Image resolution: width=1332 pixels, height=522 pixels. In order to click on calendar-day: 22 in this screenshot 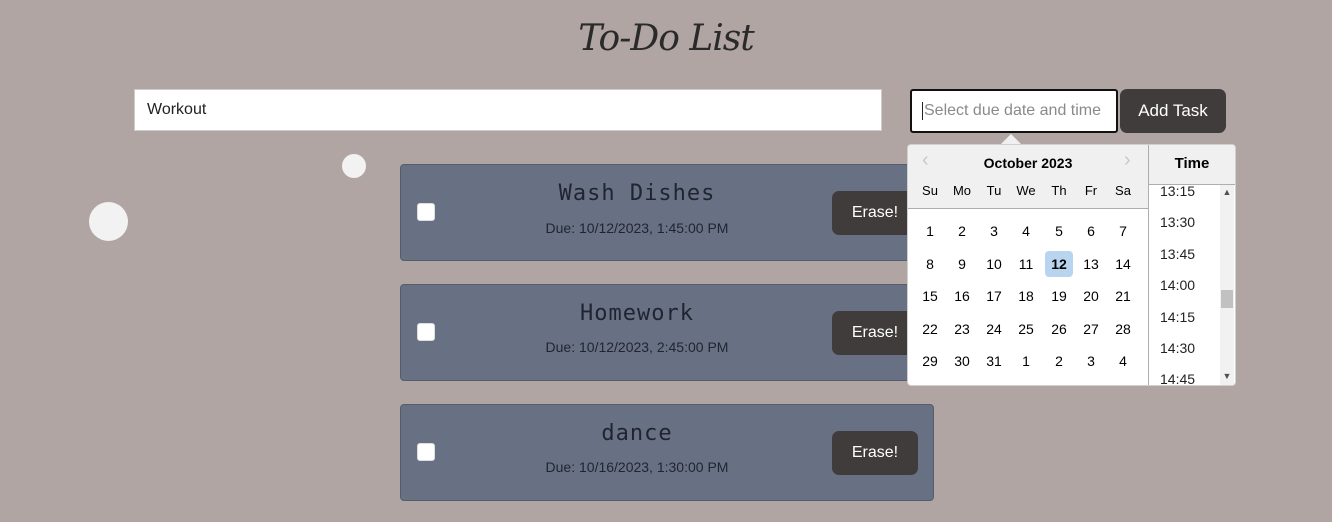, I will do `click(930, 329)`.